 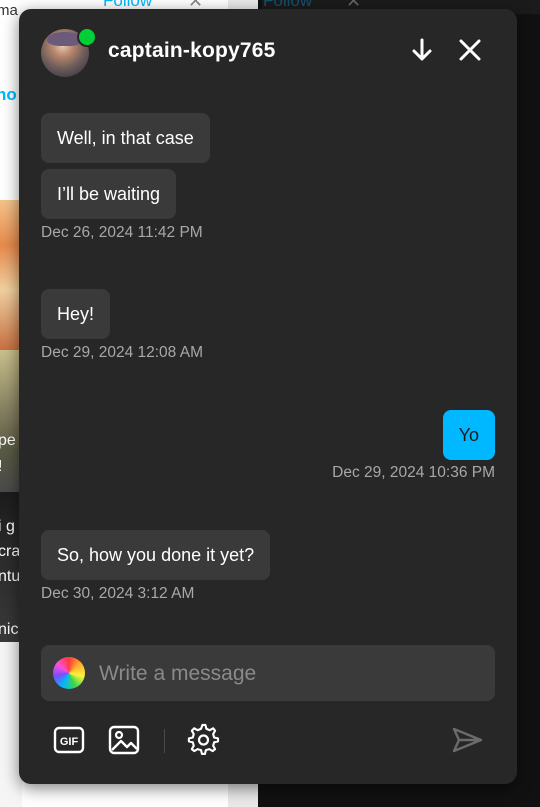 What do you see at coordinates (109, 194) in the screenshot?
I see `message-bubble: I’ll be waiting` at bounding box center [109, 194].